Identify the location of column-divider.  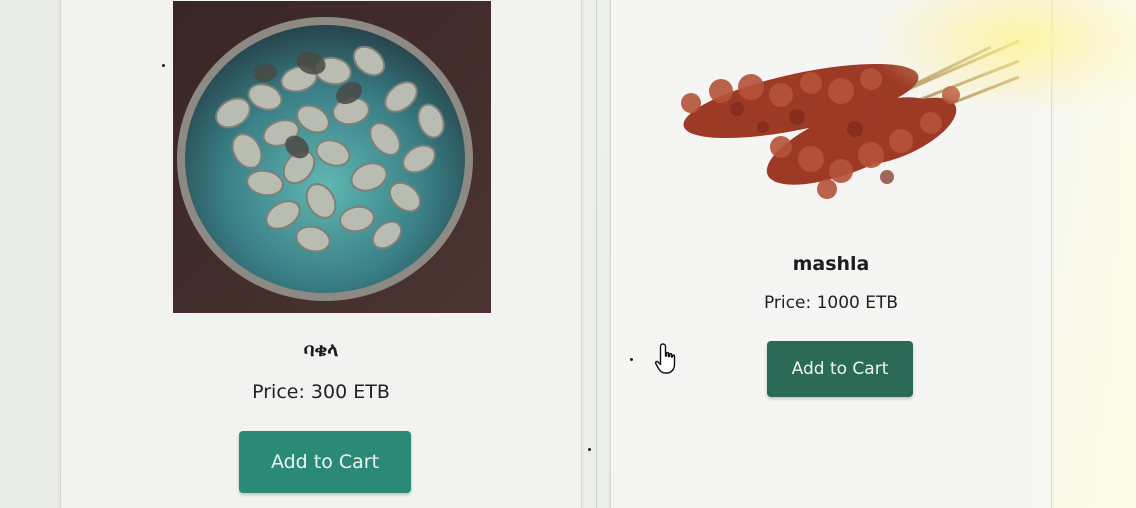
(596, 254).